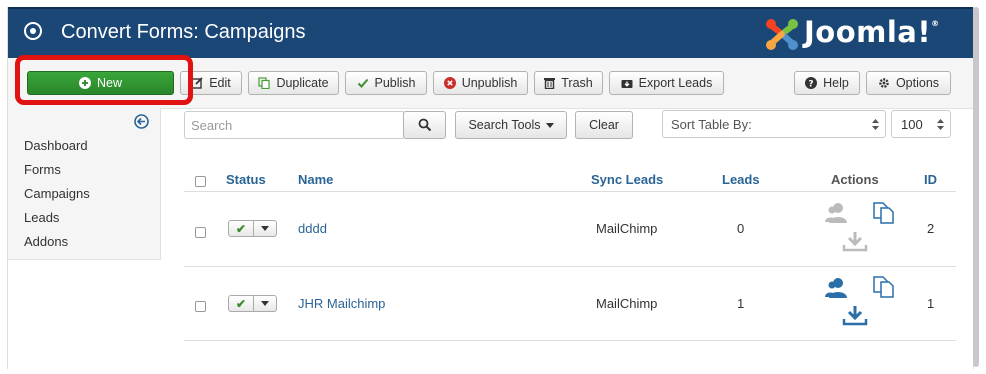 Image resolution: width=986 pixels, height=374 pixels. Describe the element at coordinates (141, 121) in the screenshot. I see `collapse-sidebar-icon` at that location.